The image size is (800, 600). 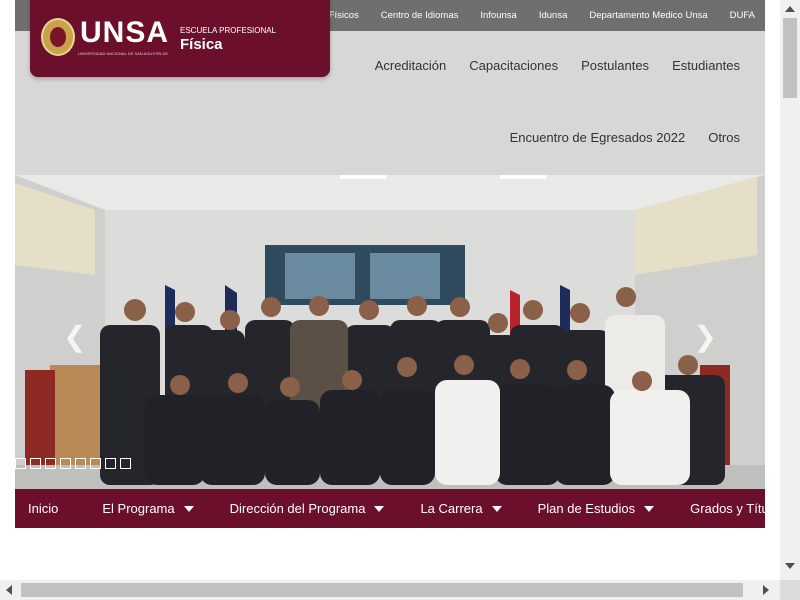 What do you see at coordinates (125, 32) in the screenshot?
I see `logo-wordmark: UNSA` at bounding box center [125, 32].